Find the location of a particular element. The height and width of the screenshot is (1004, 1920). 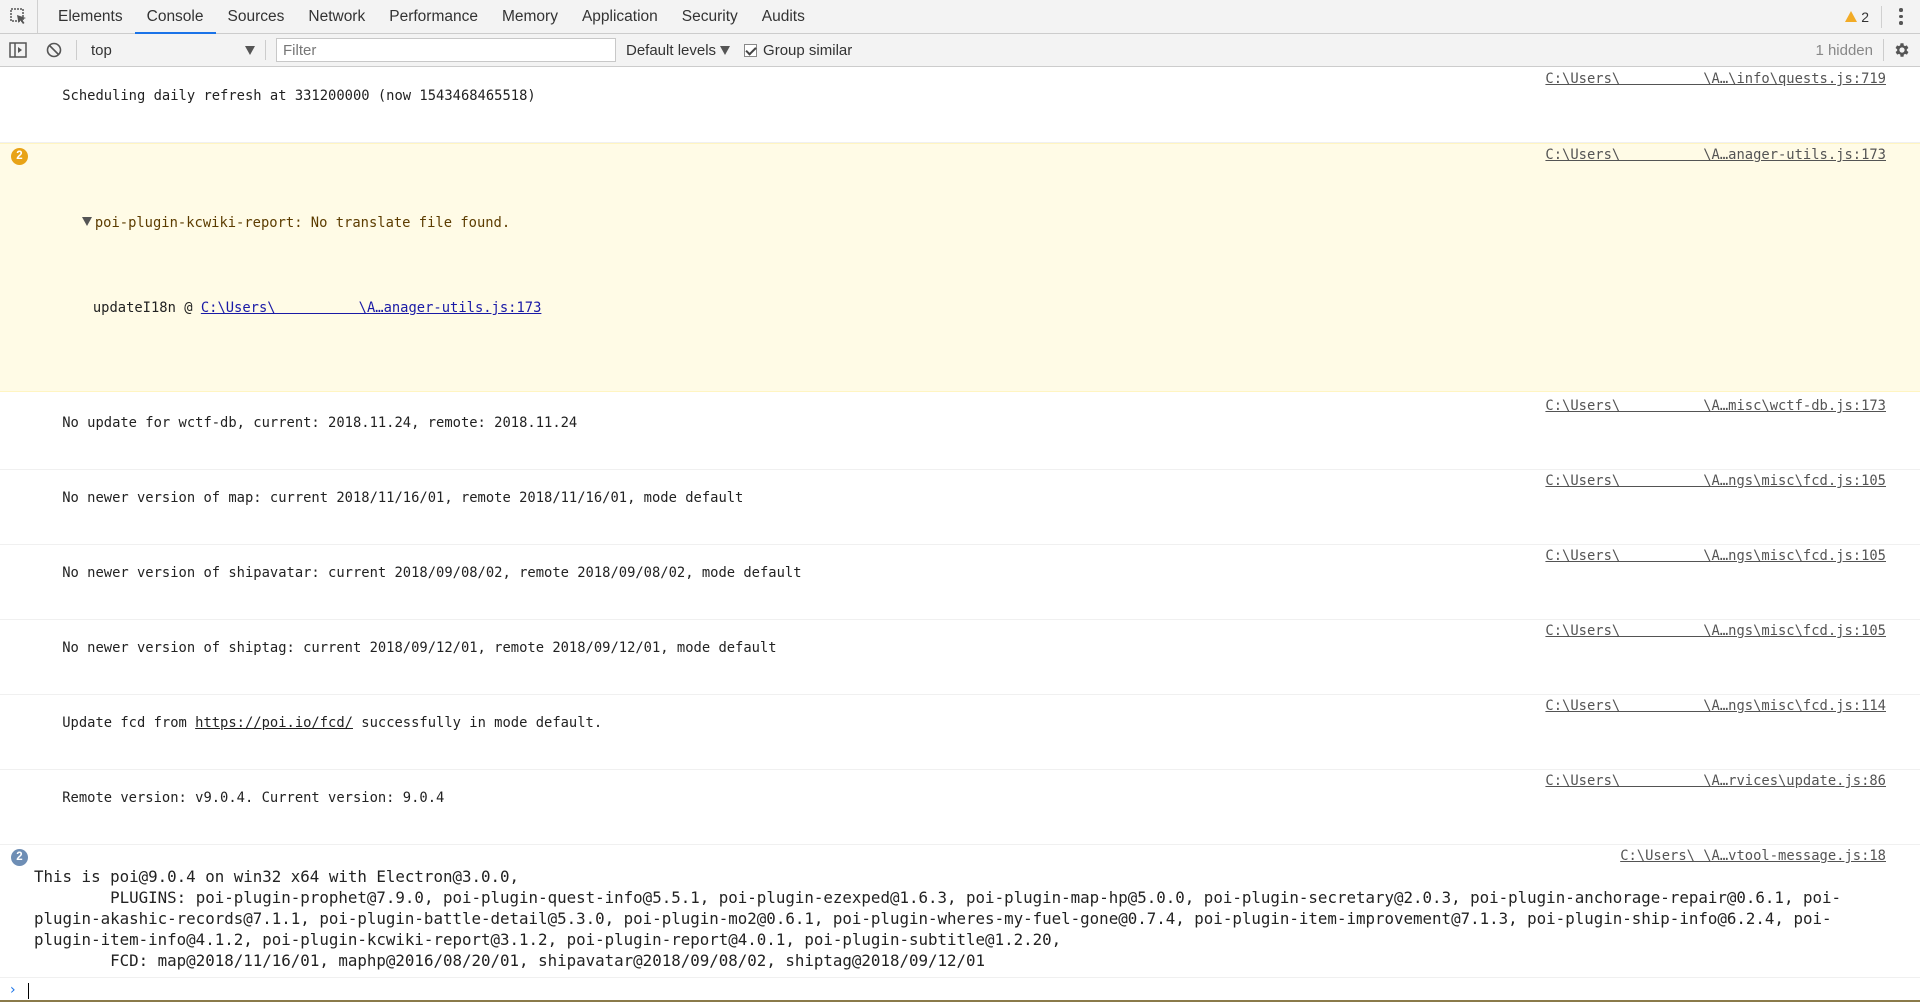

prompt-chevron-icon: › is located at coordinates (13, 990).